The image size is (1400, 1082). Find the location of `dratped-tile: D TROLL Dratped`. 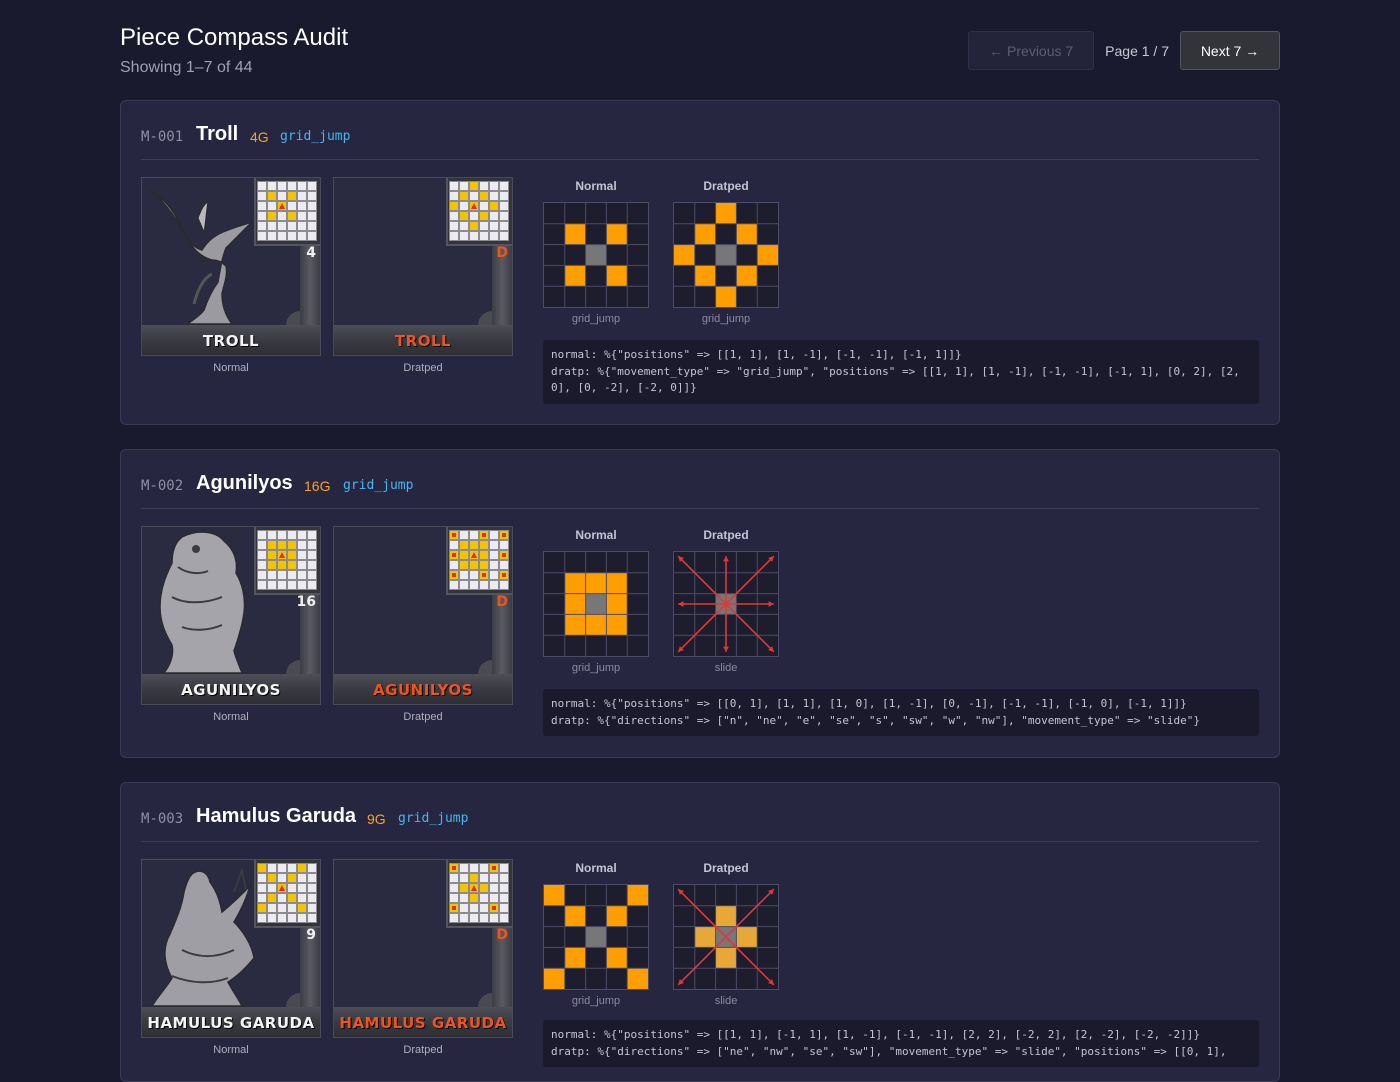

dratped-tile: D TROLL Dratped is located at coordinates (423, 275).